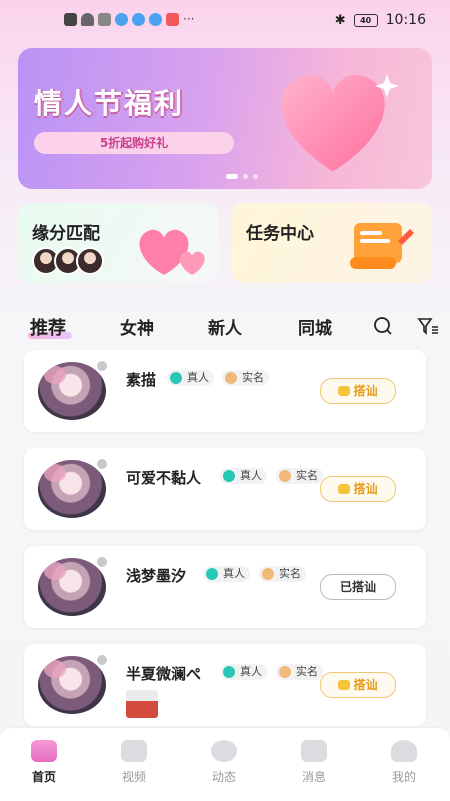 Image resolution: width=450 pixels, height=801 pixels. What do you see at coordinates (70, 19) in the screenshot?
I see `alert-icon` at bounding box center [70, 19].